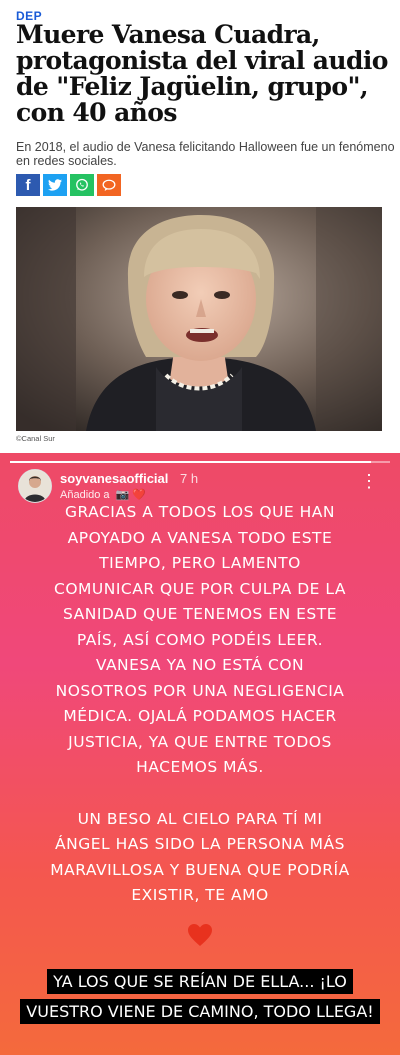  Describe the element at coordinates (369, 481) in the screenshot. I see `more-options-icon: ⋮` at that location.